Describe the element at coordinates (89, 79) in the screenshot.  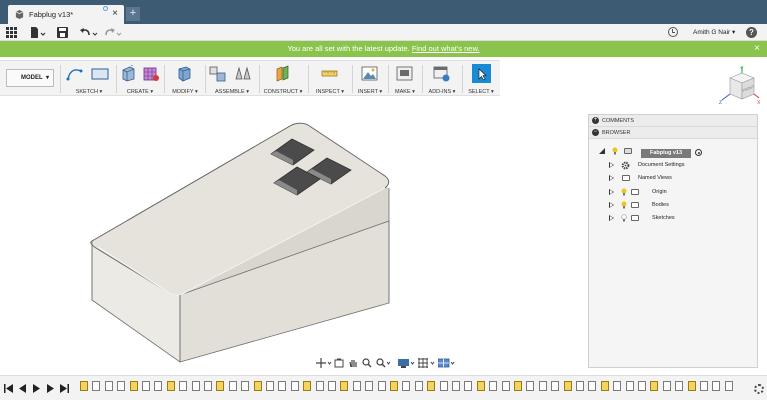
I see `sketch-group: SKETCH ▾` at that location.